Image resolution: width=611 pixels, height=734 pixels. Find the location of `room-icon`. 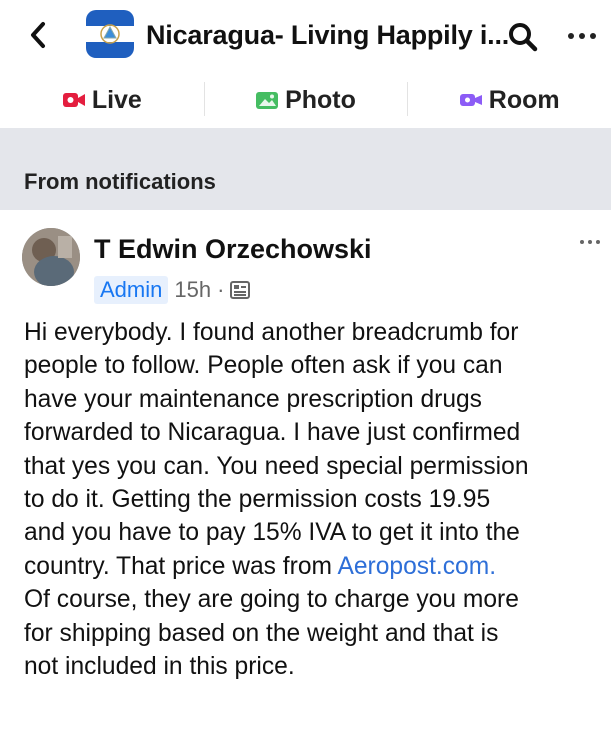

room-icon is located at coordinates (470, 100).